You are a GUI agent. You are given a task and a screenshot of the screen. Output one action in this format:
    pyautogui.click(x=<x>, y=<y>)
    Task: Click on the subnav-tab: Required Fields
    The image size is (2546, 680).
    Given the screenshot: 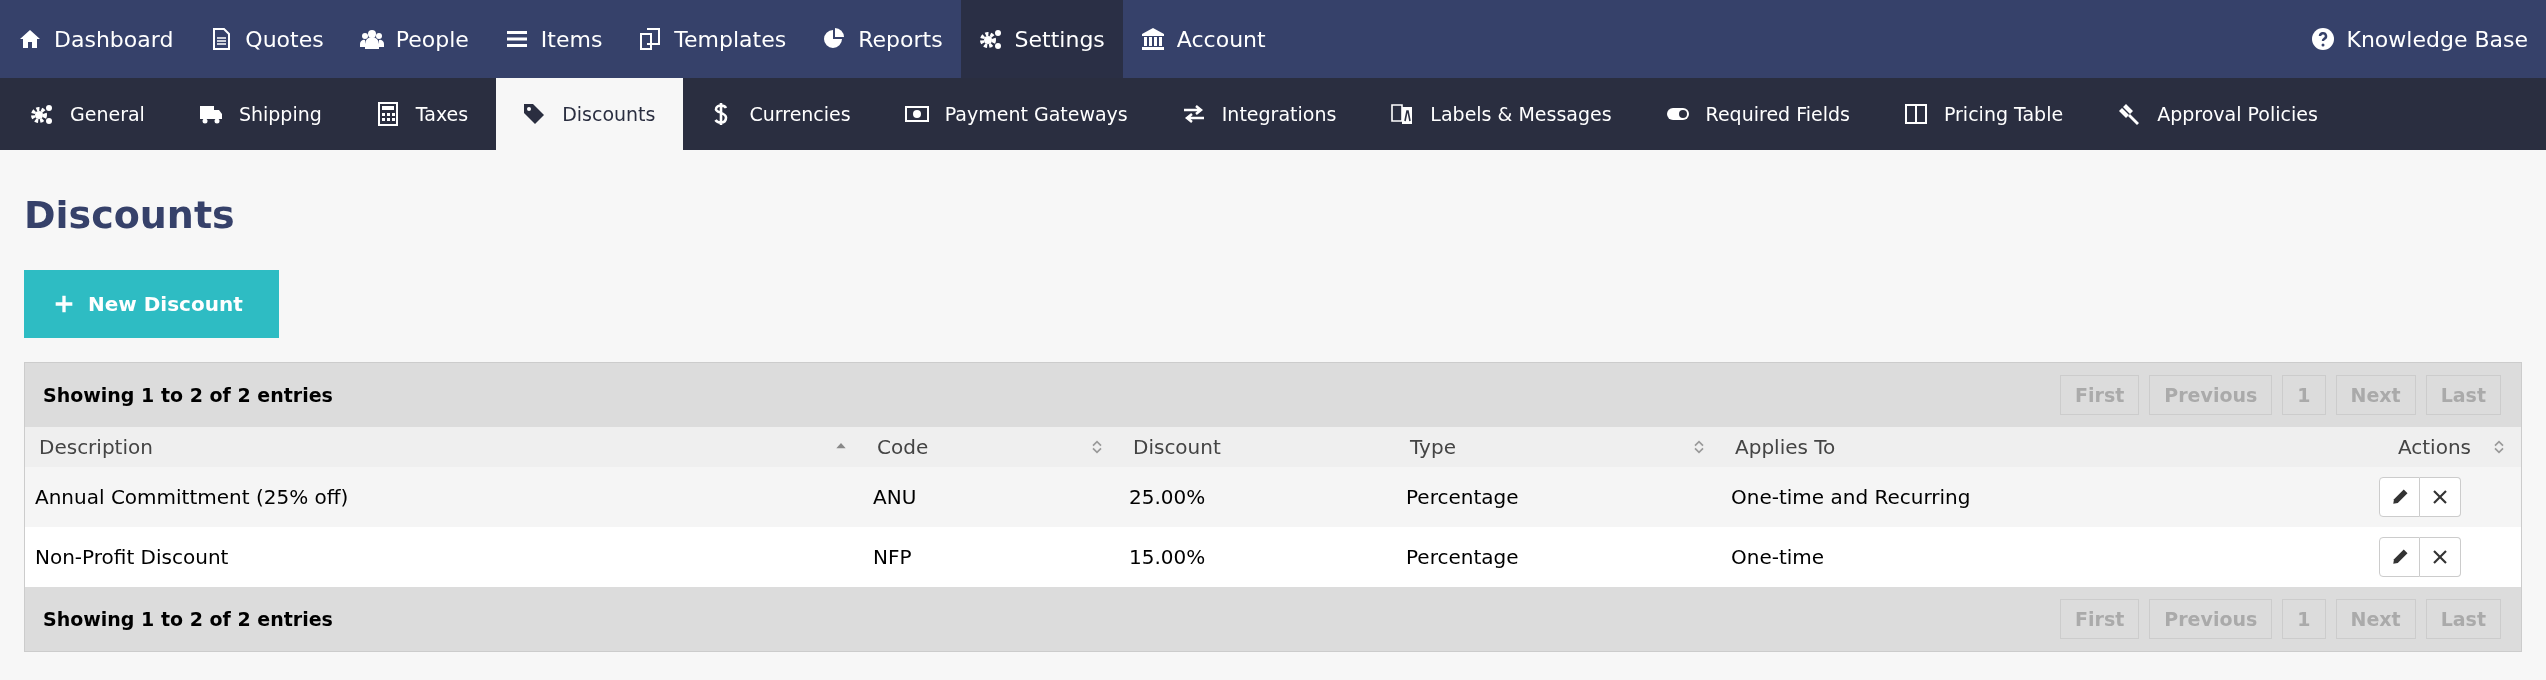 What is the action you would take?
    pyautogui.click(x=1758, y=114)
    